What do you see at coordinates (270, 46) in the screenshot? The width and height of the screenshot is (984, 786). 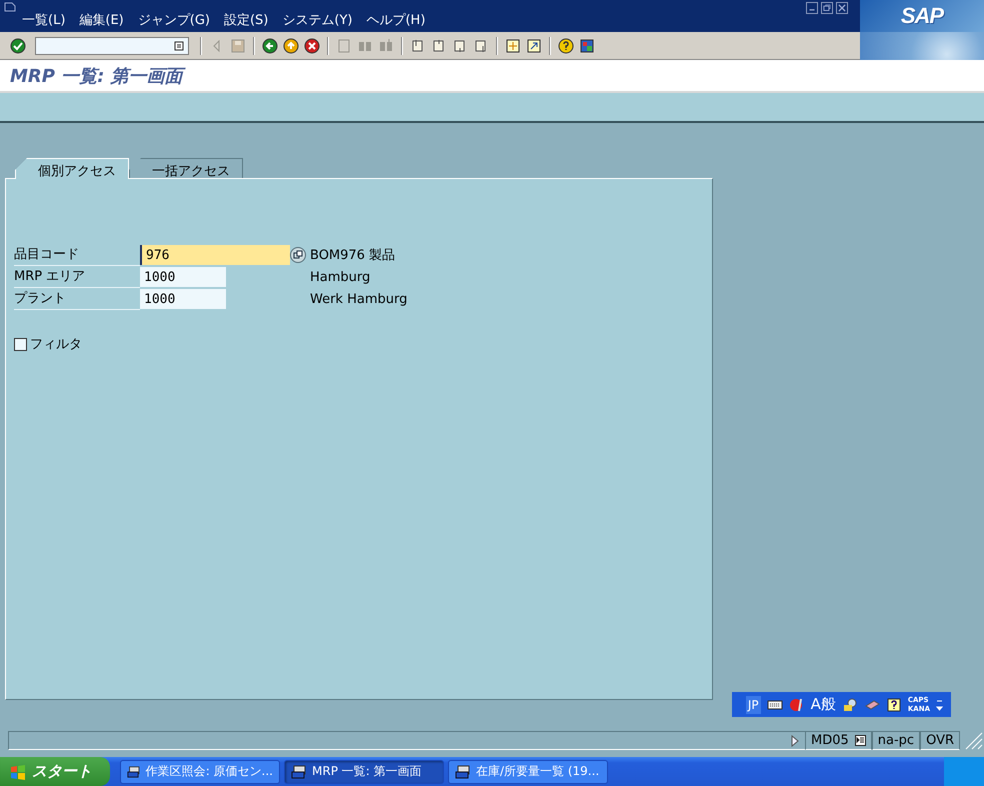 I see `back-icon` at bounding box center [270, 46].